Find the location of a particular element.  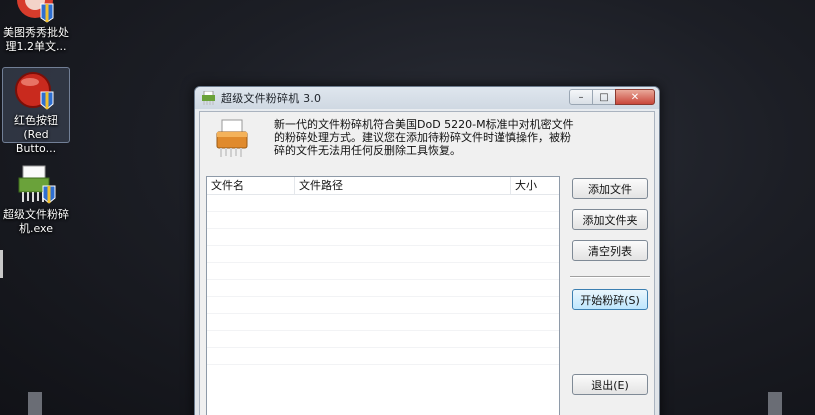

close-button: ✕ is located at coordinates (635, 97).